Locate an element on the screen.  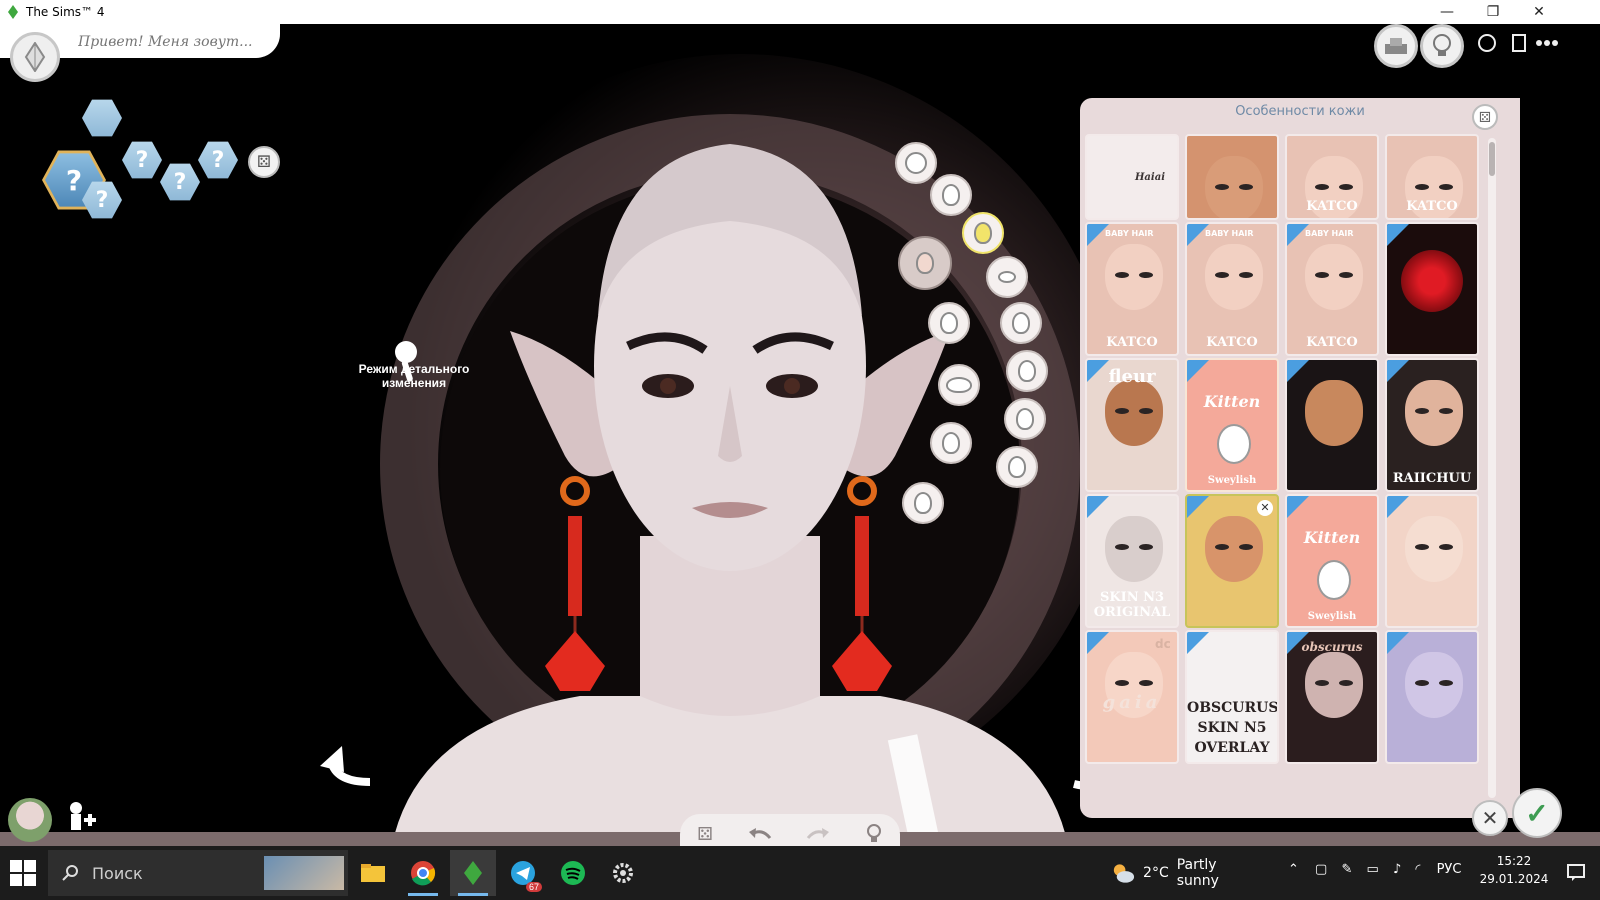
weather-widget: 2°C Partly sunny is located at coordinates (1185, 873).